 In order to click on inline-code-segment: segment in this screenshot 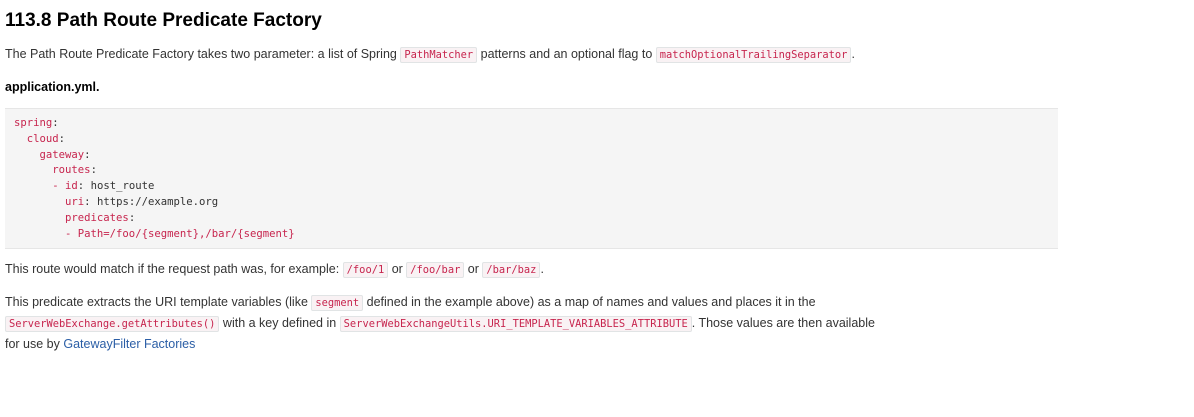, I will do `click(337, 303)`.